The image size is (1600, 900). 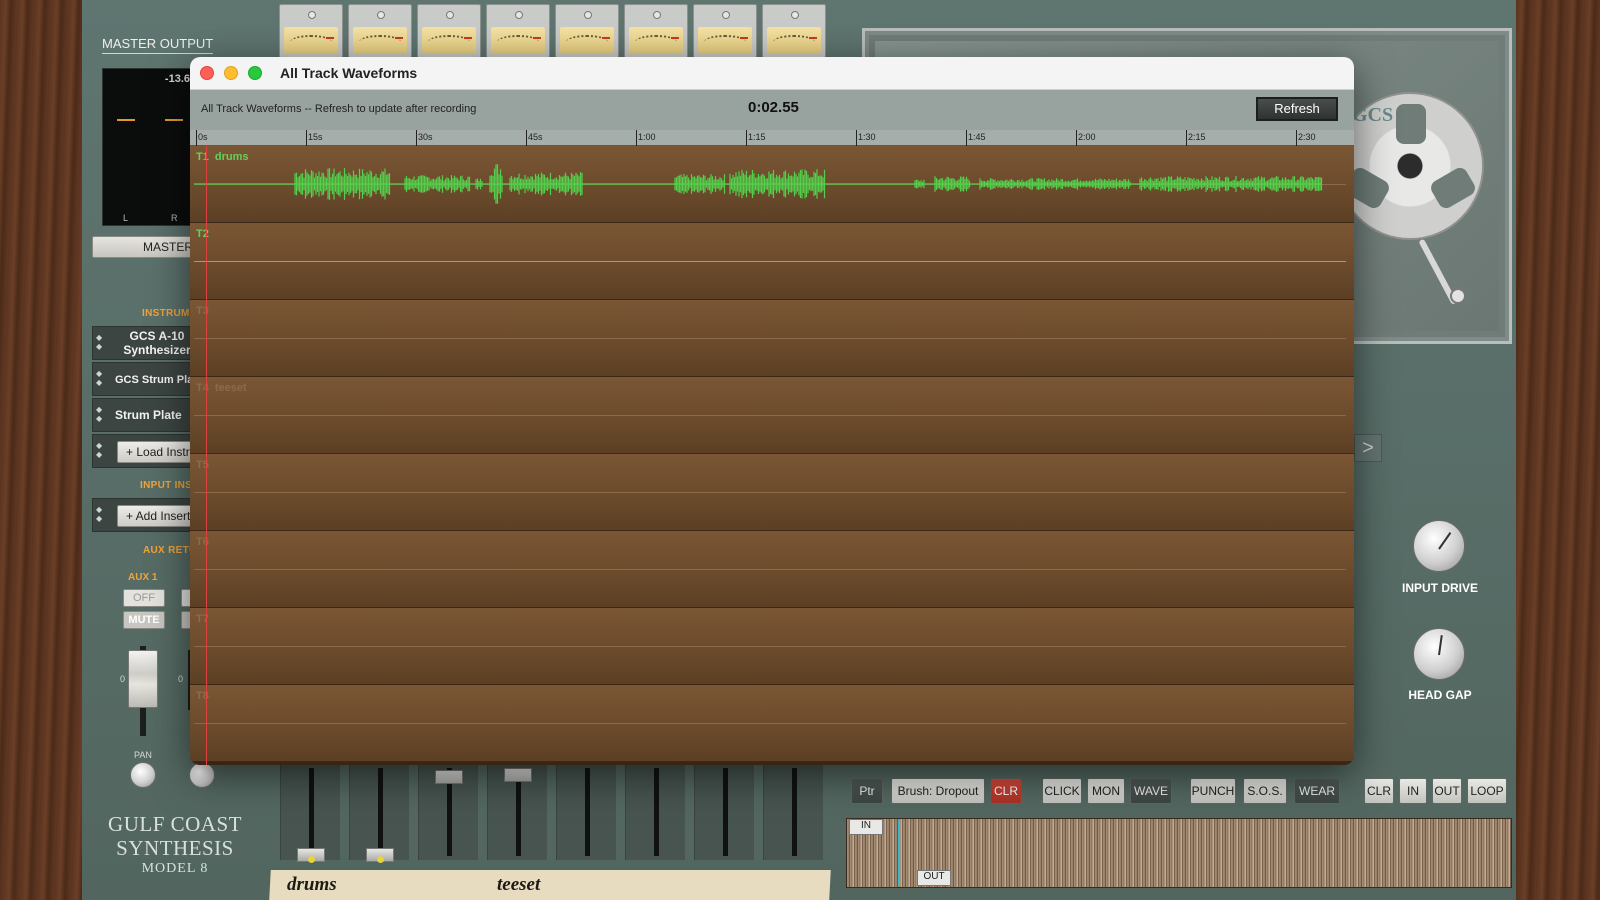 What do you see at coordinates (1368, 448) in the screenshot?
I see `next-arrow-button: >` at bounding box center [1368, 448].